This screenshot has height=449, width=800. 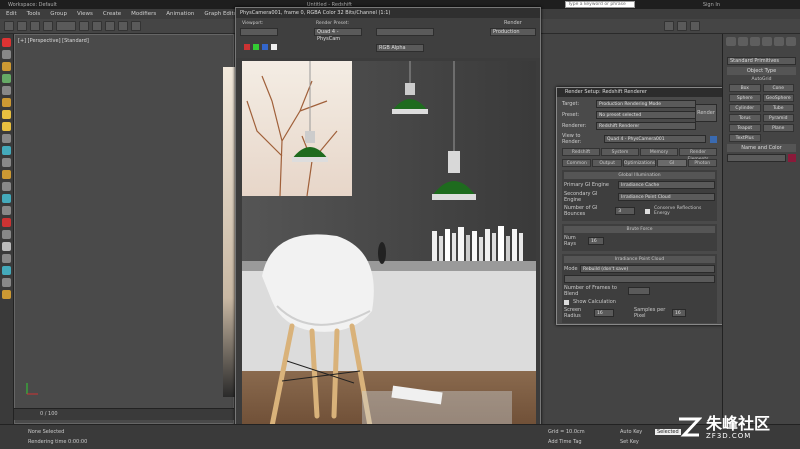 I want to click on redo-icon, so click(x=22, y=26).